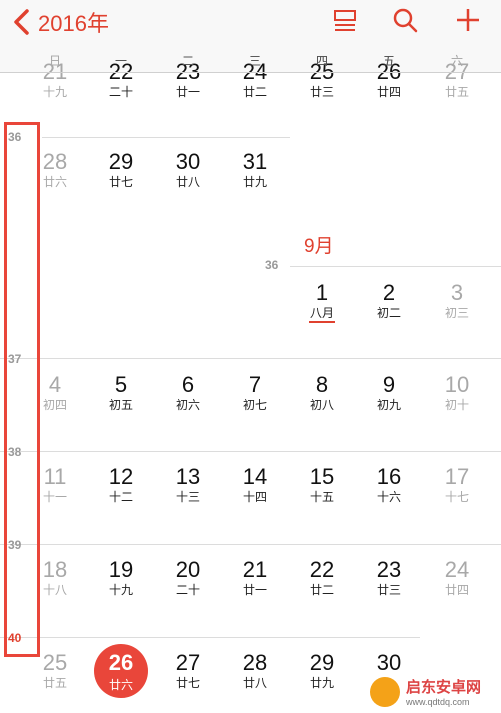  Describe the element at coordinates (319, 246) in the screenshot. I see `month-label: 9月` at that location.